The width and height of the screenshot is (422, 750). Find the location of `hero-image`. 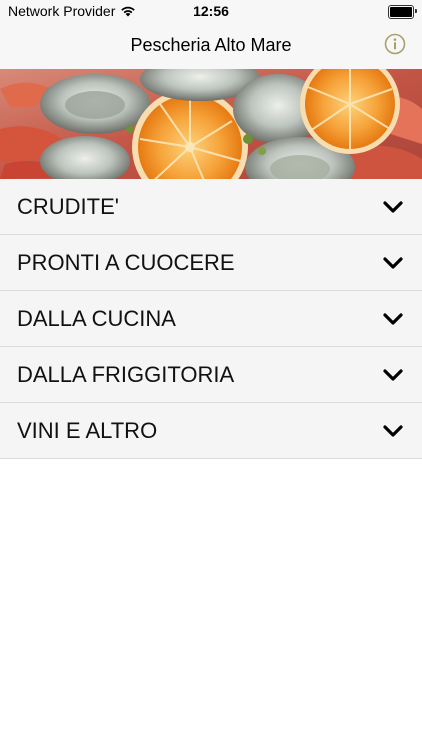

hero-image is located at coordinates (211, 124).